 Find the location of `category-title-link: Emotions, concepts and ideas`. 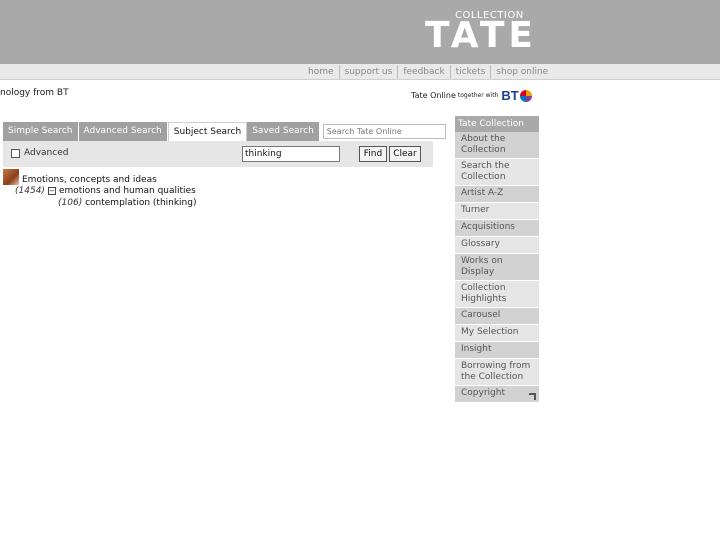

category-title-link: Emotions, concepts and ideas is located at coordinates (89, 180).